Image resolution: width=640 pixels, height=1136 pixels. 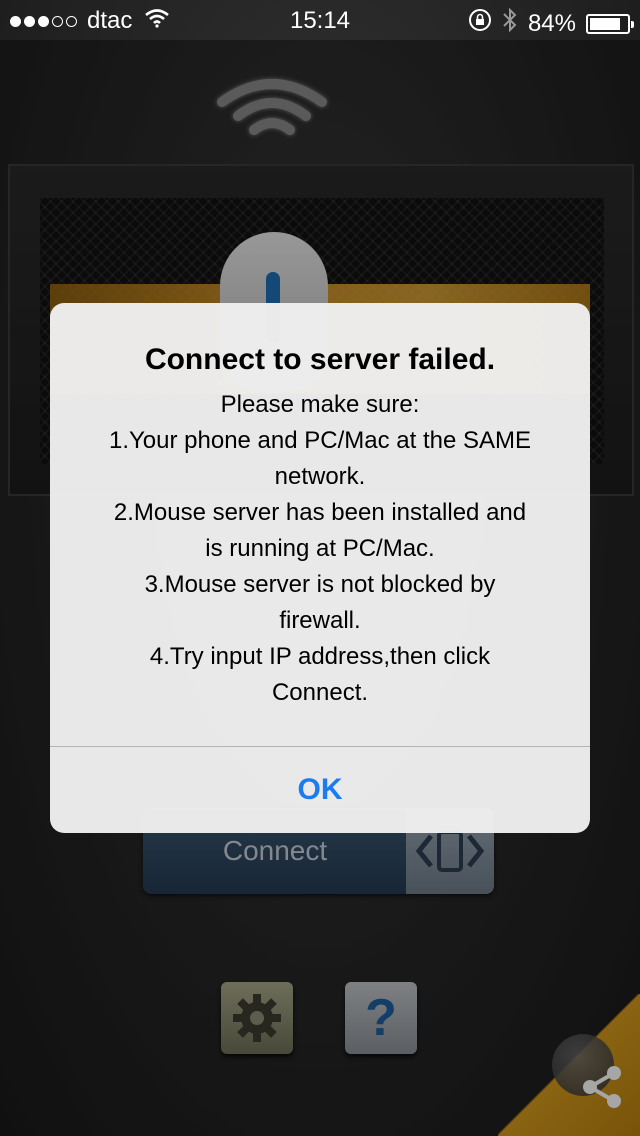 I want to click on alert-message-line: 1.Your phone and PC/Mac at the SAME, so click(x=320, y=440).